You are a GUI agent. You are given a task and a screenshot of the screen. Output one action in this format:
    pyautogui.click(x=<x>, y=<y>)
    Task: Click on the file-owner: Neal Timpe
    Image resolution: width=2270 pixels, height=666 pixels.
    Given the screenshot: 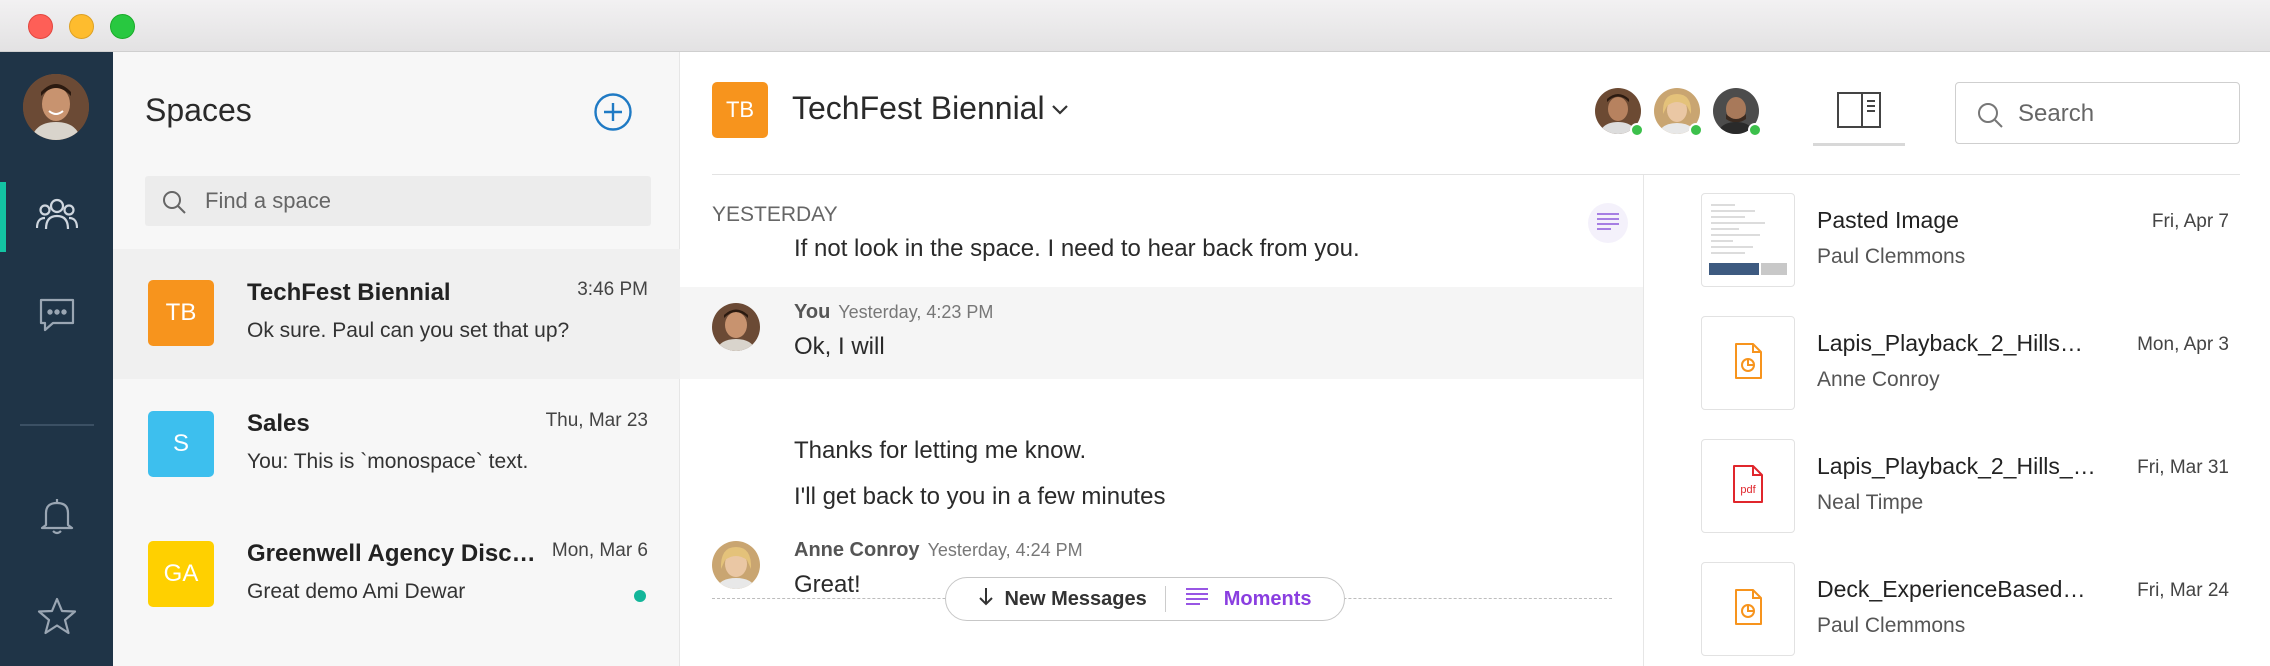 What is the action you would take?
    pyautogui.click(x=1870, y=502)
    